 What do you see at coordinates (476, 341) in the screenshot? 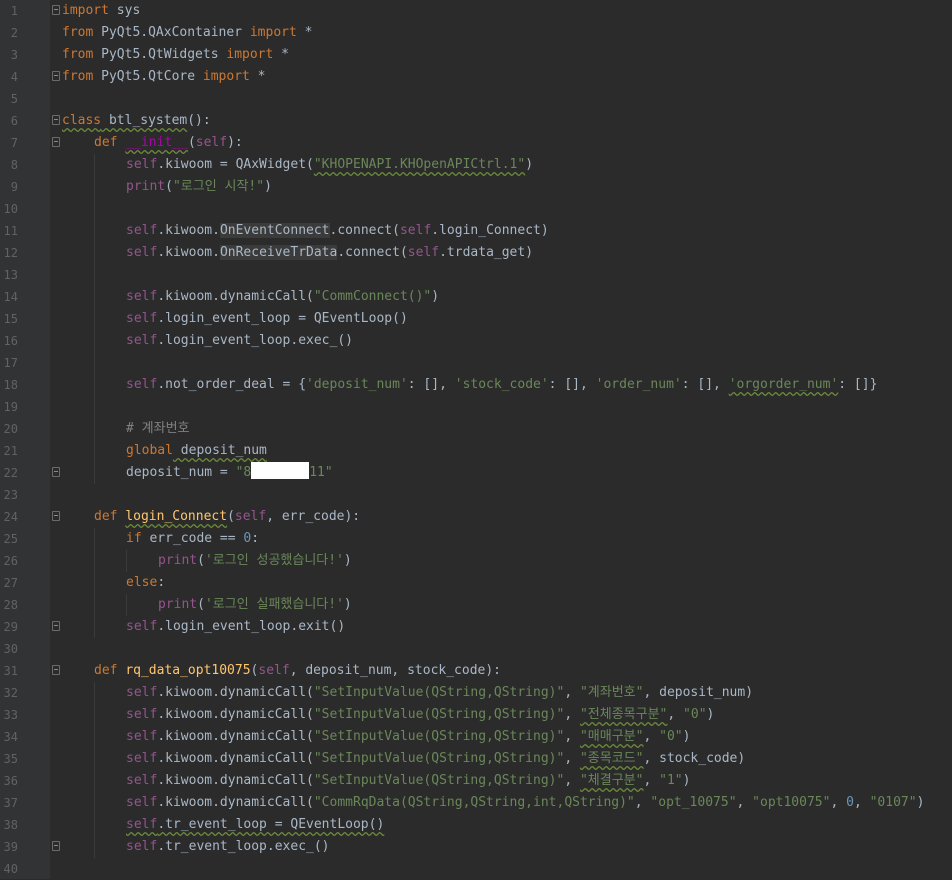
I see `code-line-16: 16 self.login_event_loop.exec_()` at bounding box center [476, 341].